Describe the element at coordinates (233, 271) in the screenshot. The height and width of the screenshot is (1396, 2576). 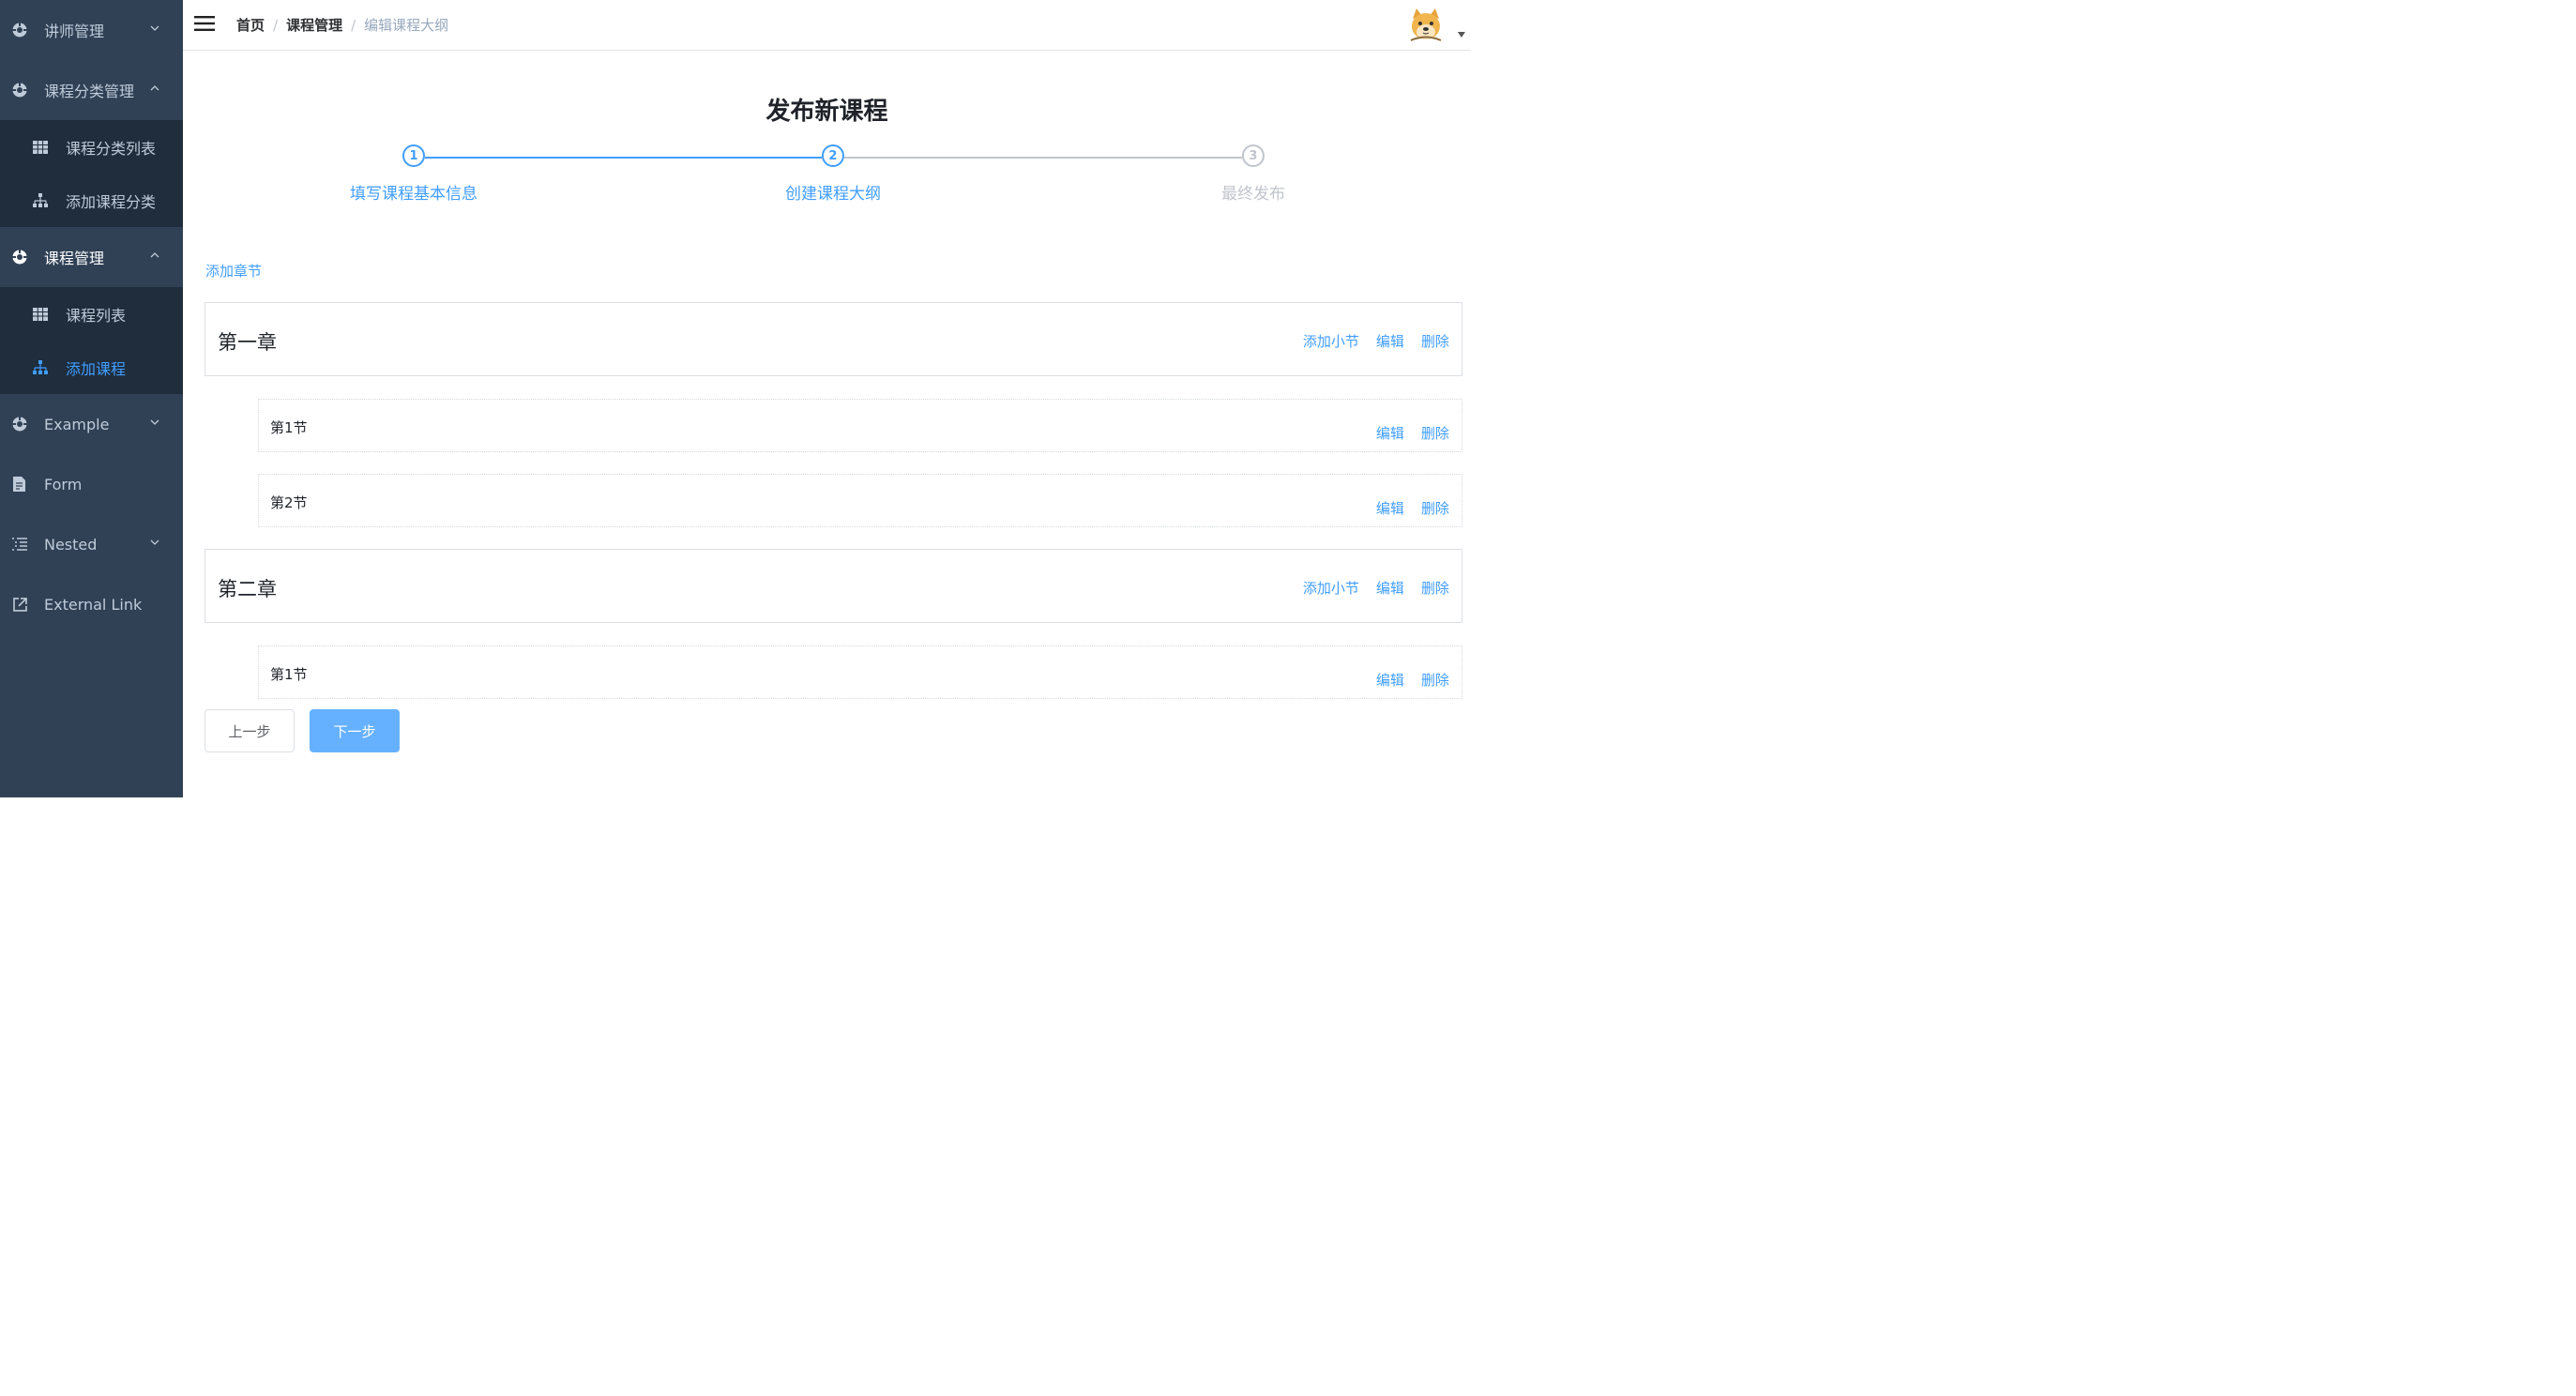
I see `add-chapter-link: 添加章节` at that location.